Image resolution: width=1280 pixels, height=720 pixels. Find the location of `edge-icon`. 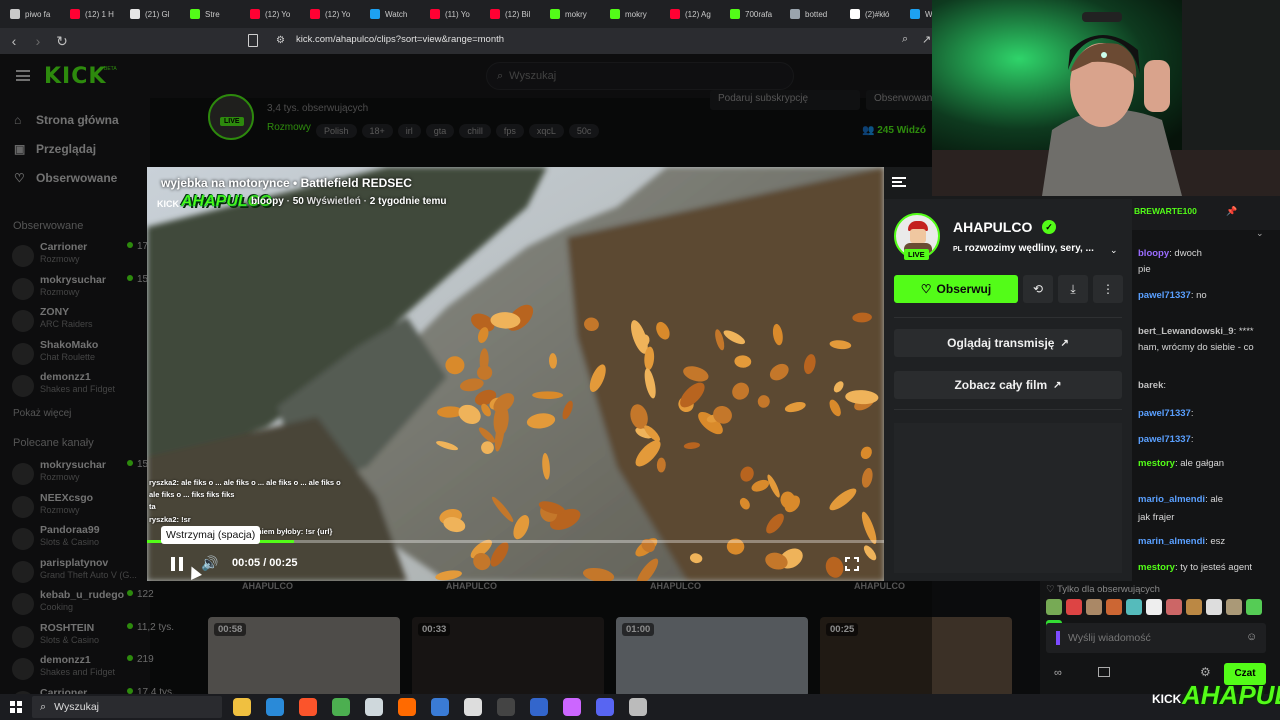

edge-icon is located at coordinates (275, 707).